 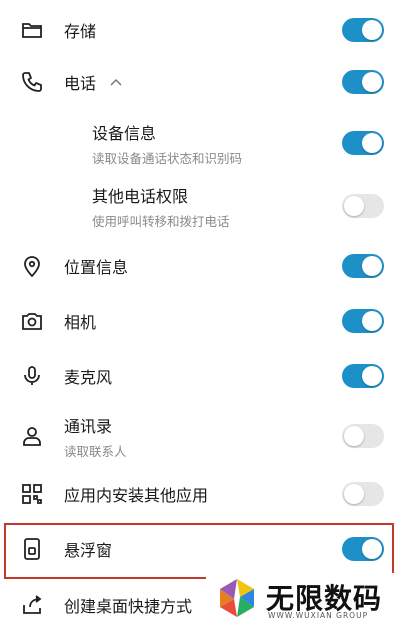 What do you see at coordinates (167, 158) in the screenshot?
I see `permission-description: 读取设备通话状态和识别码` at bounding box center [167, 158].